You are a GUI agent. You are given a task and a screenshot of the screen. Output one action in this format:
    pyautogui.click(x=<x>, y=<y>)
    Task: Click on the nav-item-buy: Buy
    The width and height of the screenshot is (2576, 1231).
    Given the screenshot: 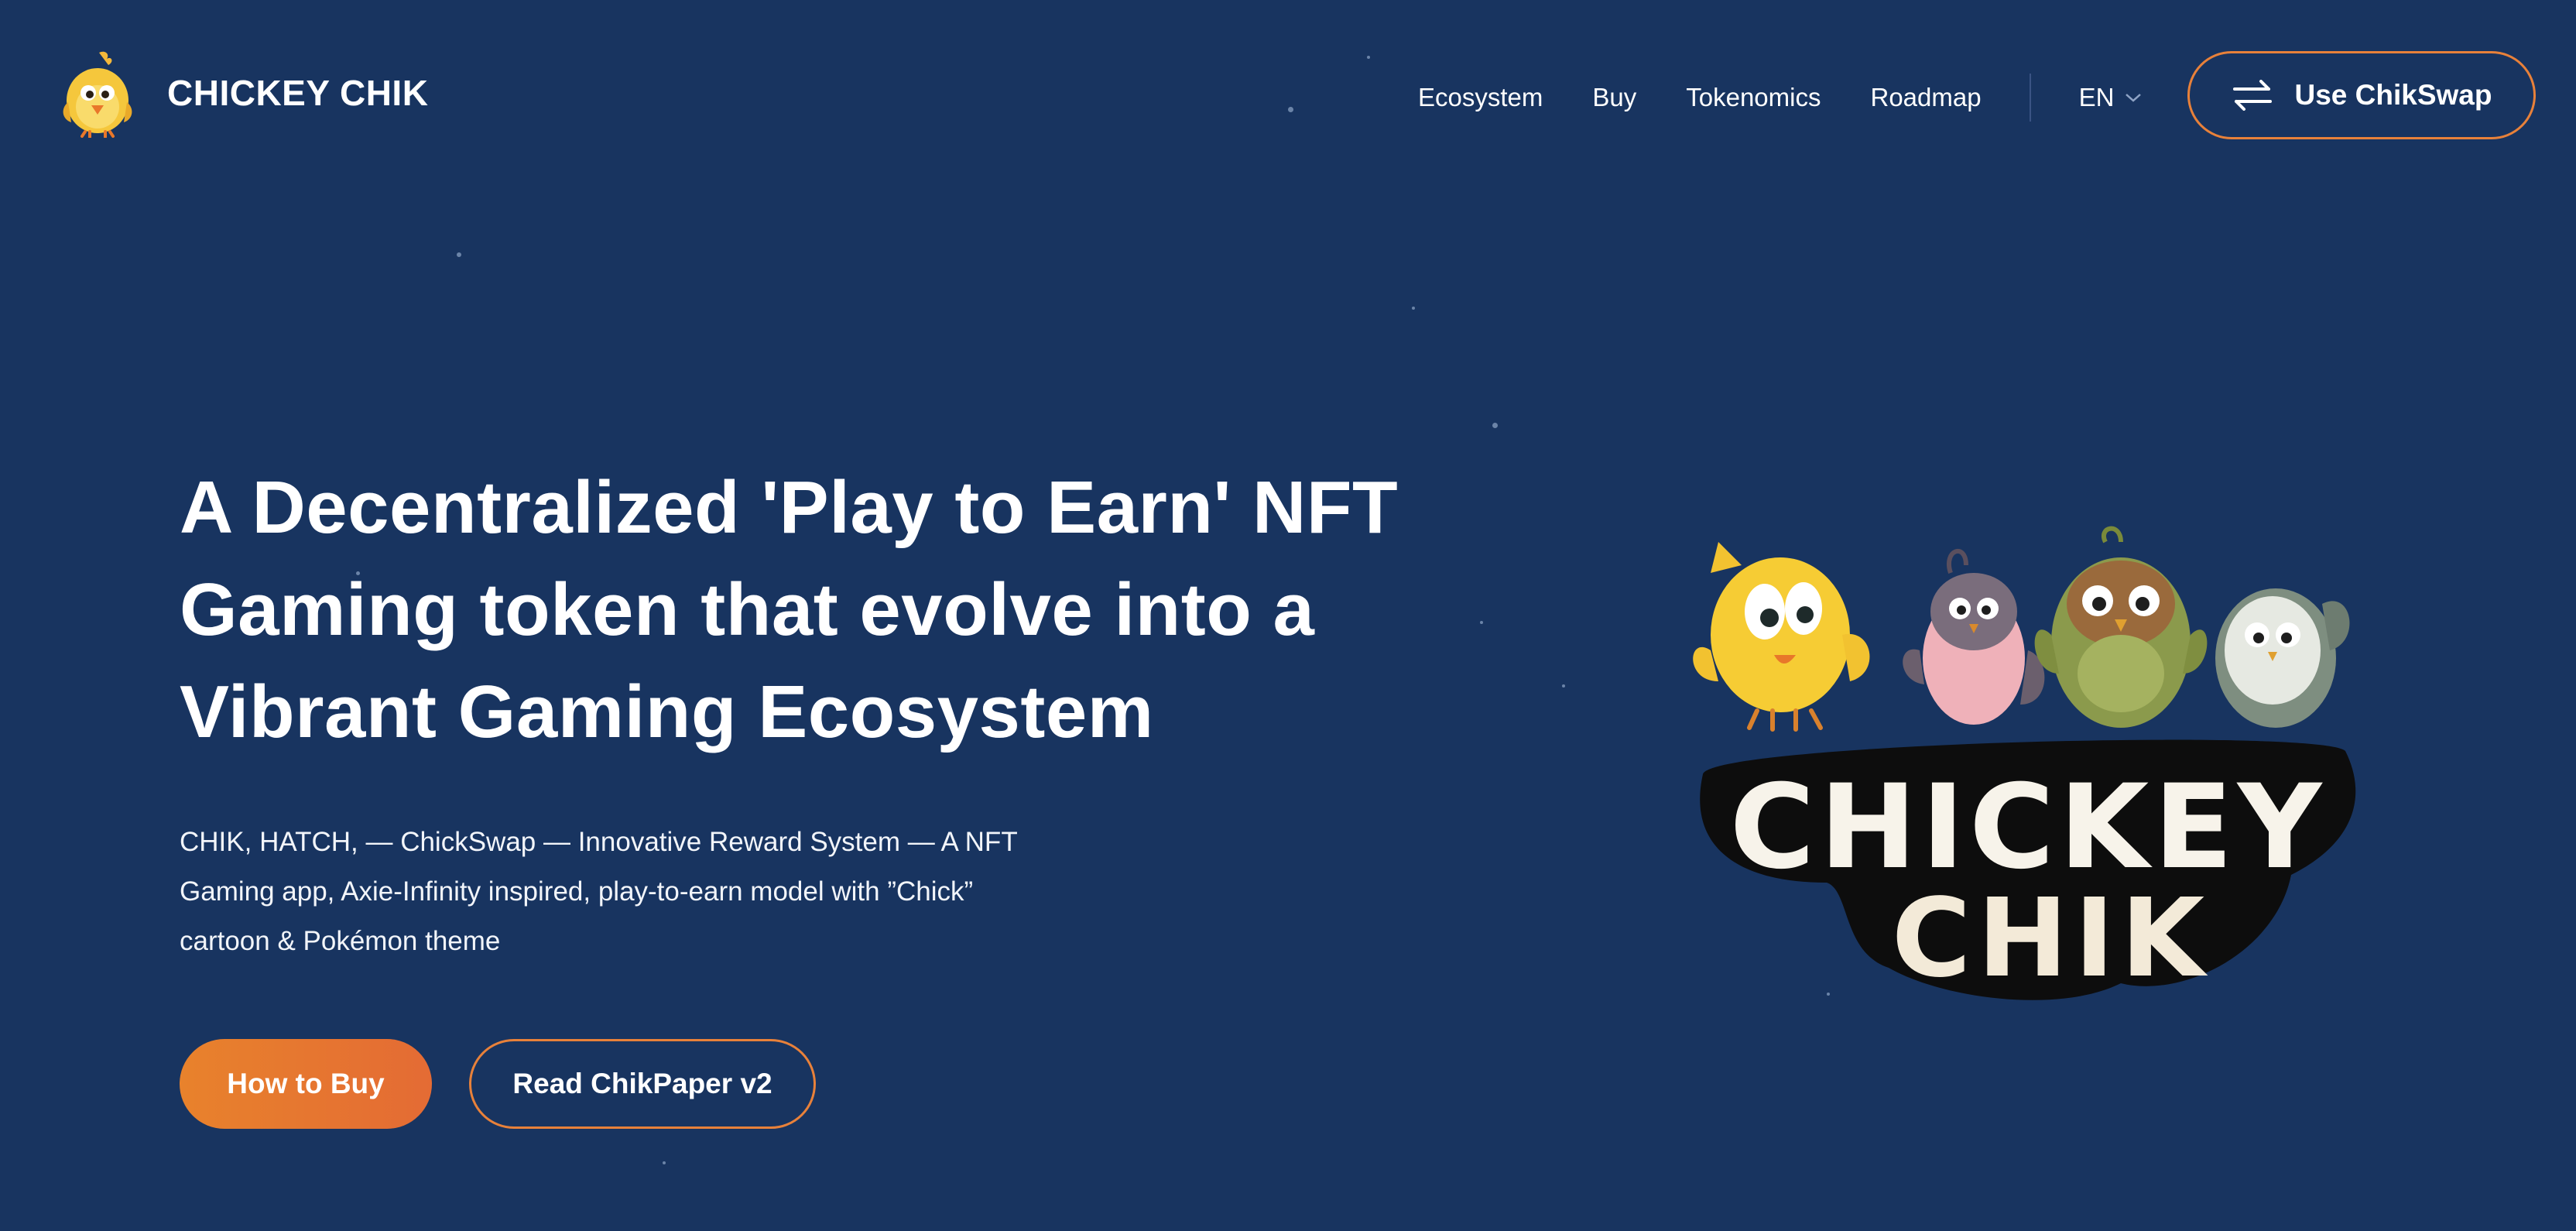 What is the action you would take?
    pyautogui.click(x=1614, y=98)
    